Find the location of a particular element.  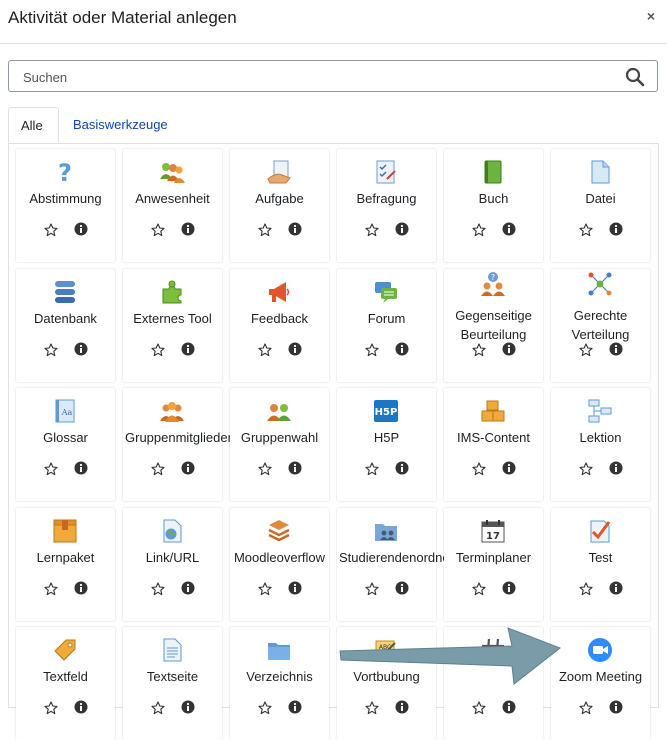

activity-card: Datei is located at coordinates (600, 205).